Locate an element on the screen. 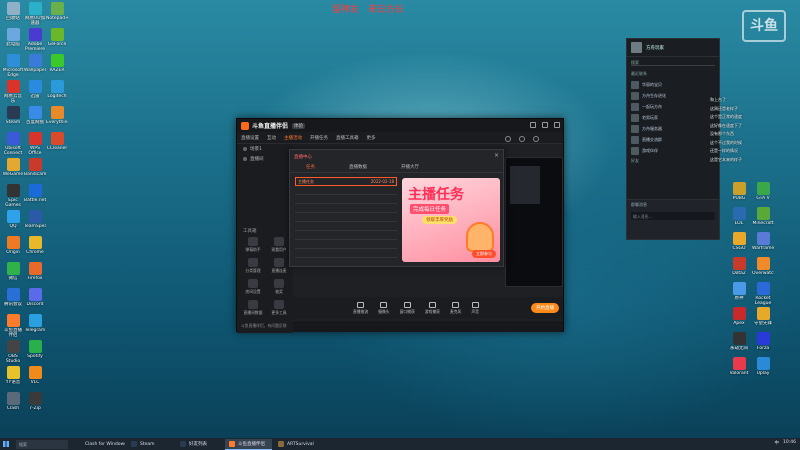 The image size is (800, 450). maximize-icon is located at coordinates (545, 125).